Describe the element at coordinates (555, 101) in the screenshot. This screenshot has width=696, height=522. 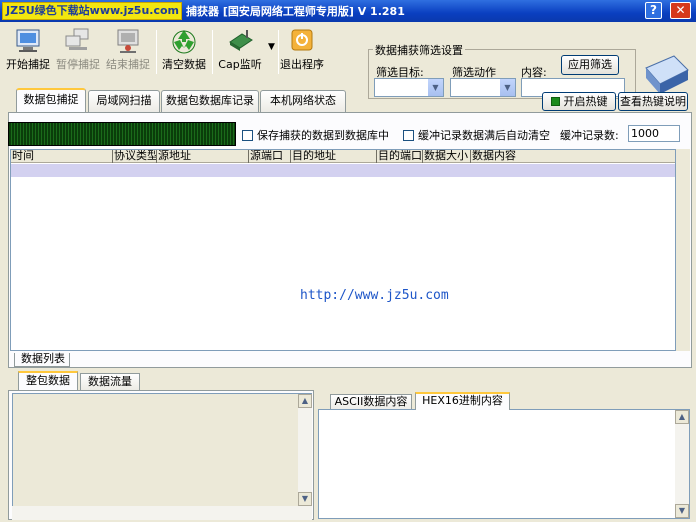
I see `green-square-icon` at that location.